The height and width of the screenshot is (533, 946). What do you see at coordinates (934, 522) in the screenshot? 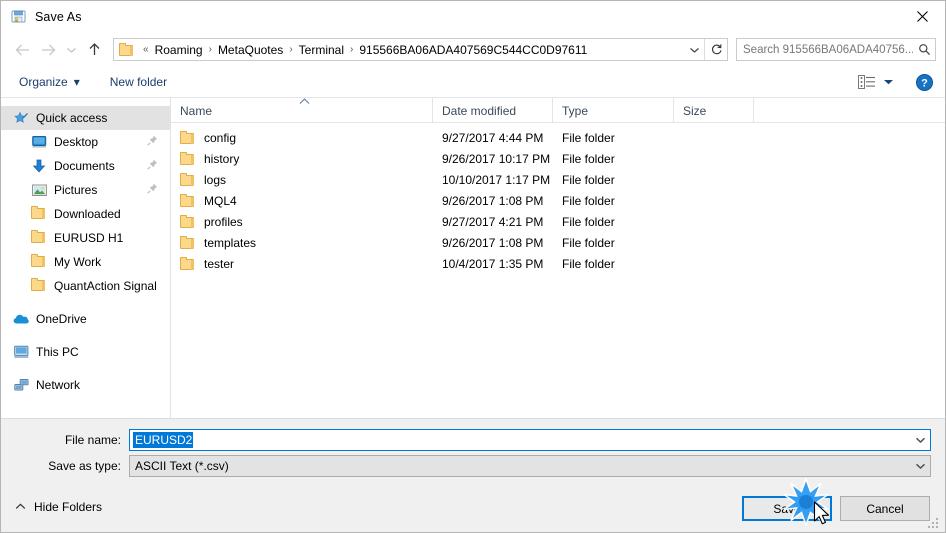
I see `resize-grip` at bounding box center [934, 522].